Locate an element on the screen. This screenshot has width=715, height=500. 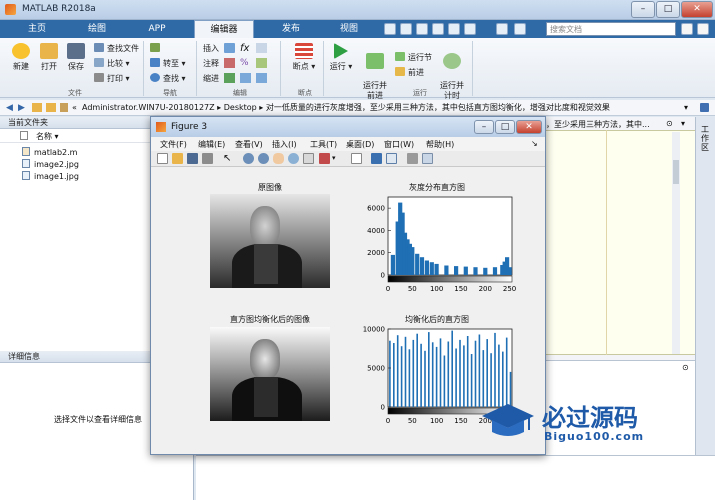
minimize-button: – is located at coordinates (643, 9).